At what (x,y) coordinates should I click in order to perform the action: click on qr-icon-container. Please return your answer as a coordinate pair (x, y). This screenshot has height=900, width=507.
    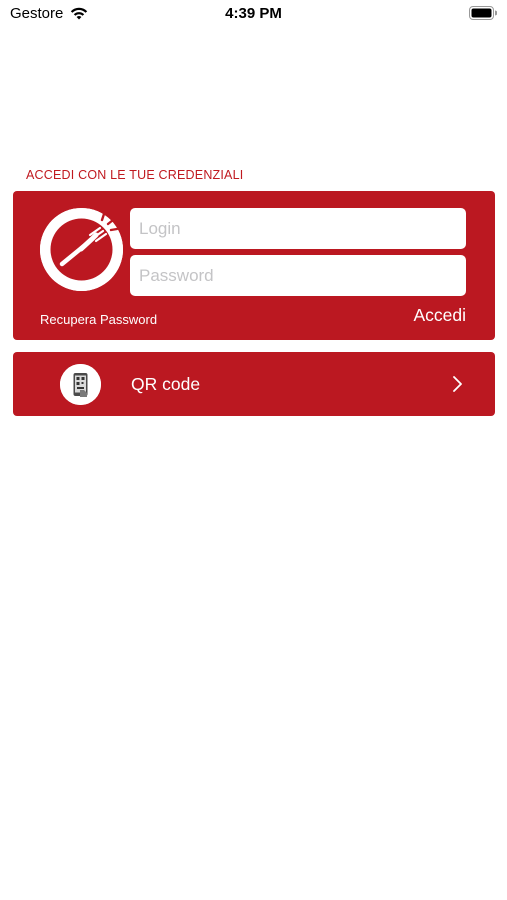
    Looking at the image, I should click on (80, 384).